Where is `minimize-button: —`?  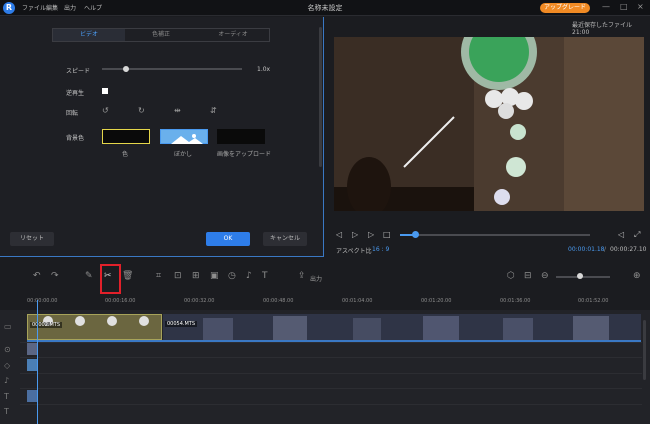 minimize-button: — is located at coordinates (606, 6).